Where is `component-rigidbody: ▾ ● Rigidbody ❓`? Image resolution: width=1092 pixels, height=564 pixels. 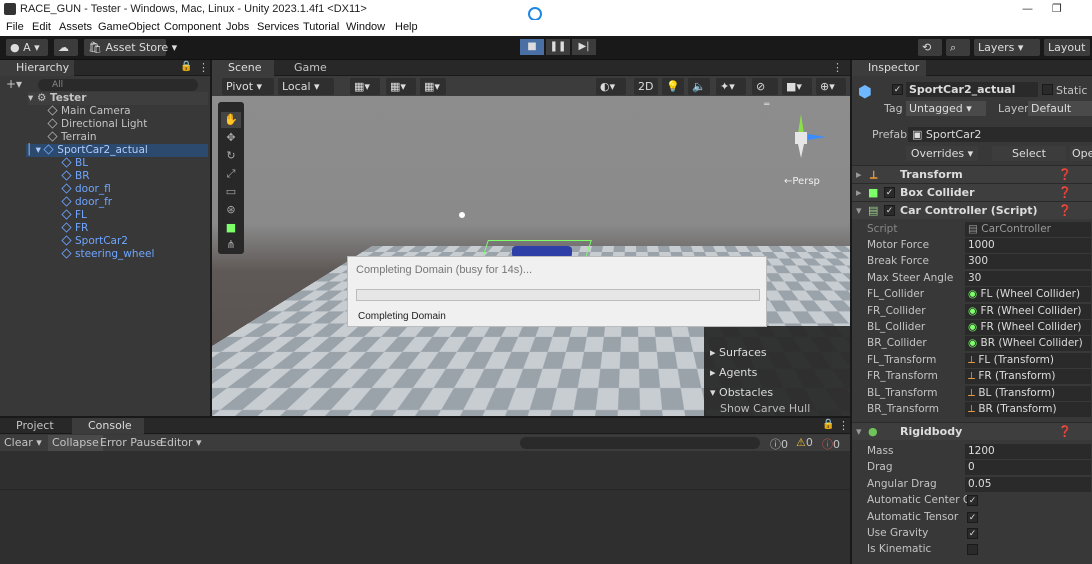 component-rigidbody: ▾ ● Rigidbody ❓ is located at coordinates (972, 431).